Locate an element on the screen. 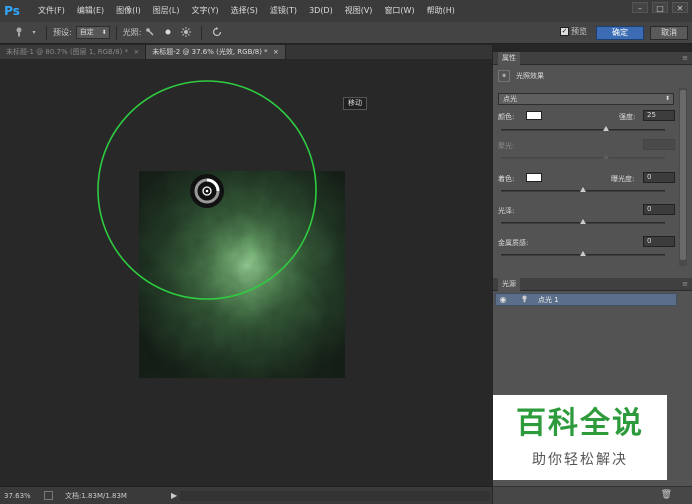 The width and height of the screenshot is (692, 504). status-bar: 37.63% 文档:1.83M/1.83M ▶ is located at coordinates (246, 495).